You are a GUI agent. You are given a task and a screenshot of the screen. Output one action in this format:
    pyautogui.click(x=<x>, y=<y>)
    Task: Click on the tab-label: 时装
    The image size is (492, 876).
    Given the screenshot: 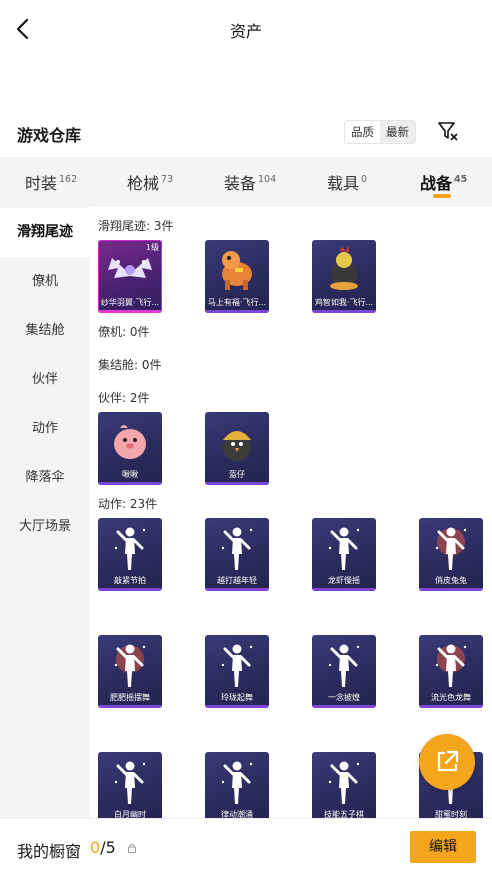 What is the action you would take?
    pyautogui.click(x=41, y=183)
    